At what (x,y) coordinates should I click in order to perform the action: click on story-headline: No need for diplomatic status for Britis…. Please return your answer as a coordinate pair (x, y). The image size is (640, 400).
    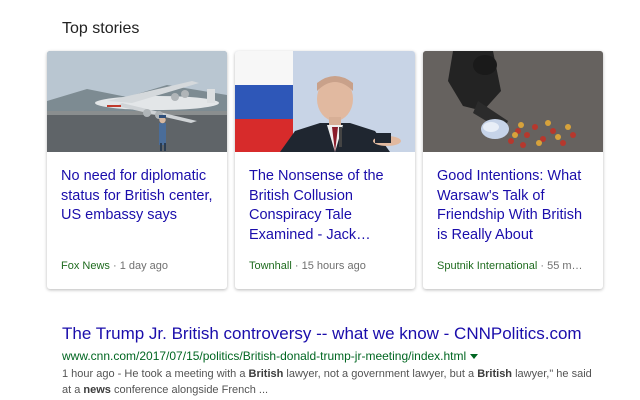
    Looking at the image, I should click on (140, 196).